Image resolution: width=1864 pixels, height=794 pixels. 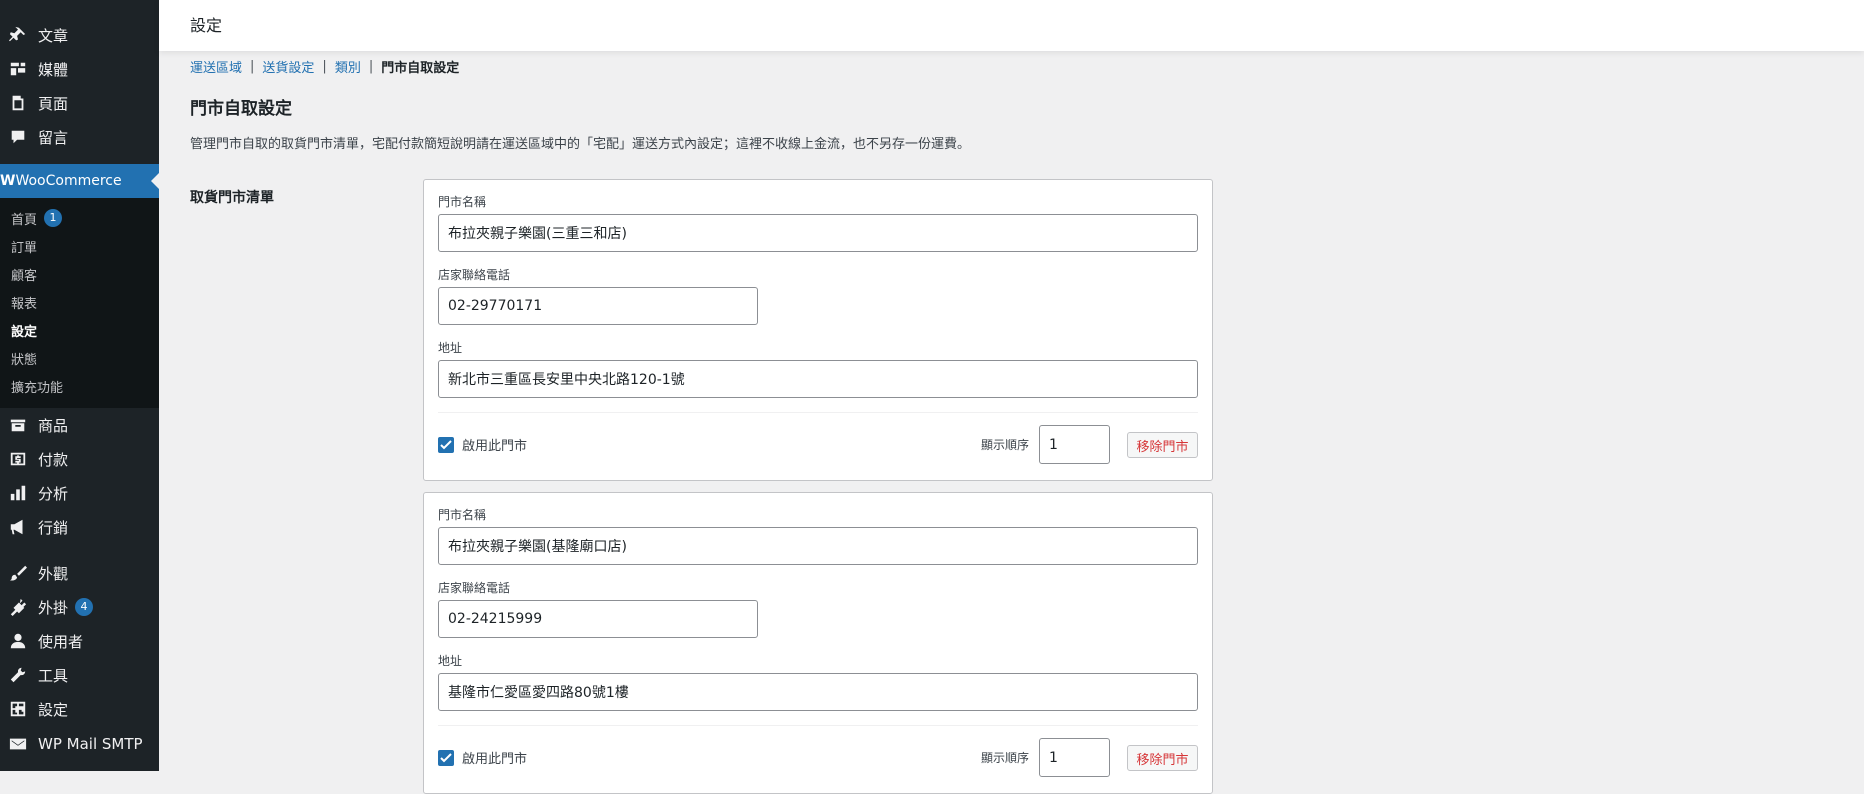 I want to click on subnav-link-classes: 類別, so click(x=348, y=66).